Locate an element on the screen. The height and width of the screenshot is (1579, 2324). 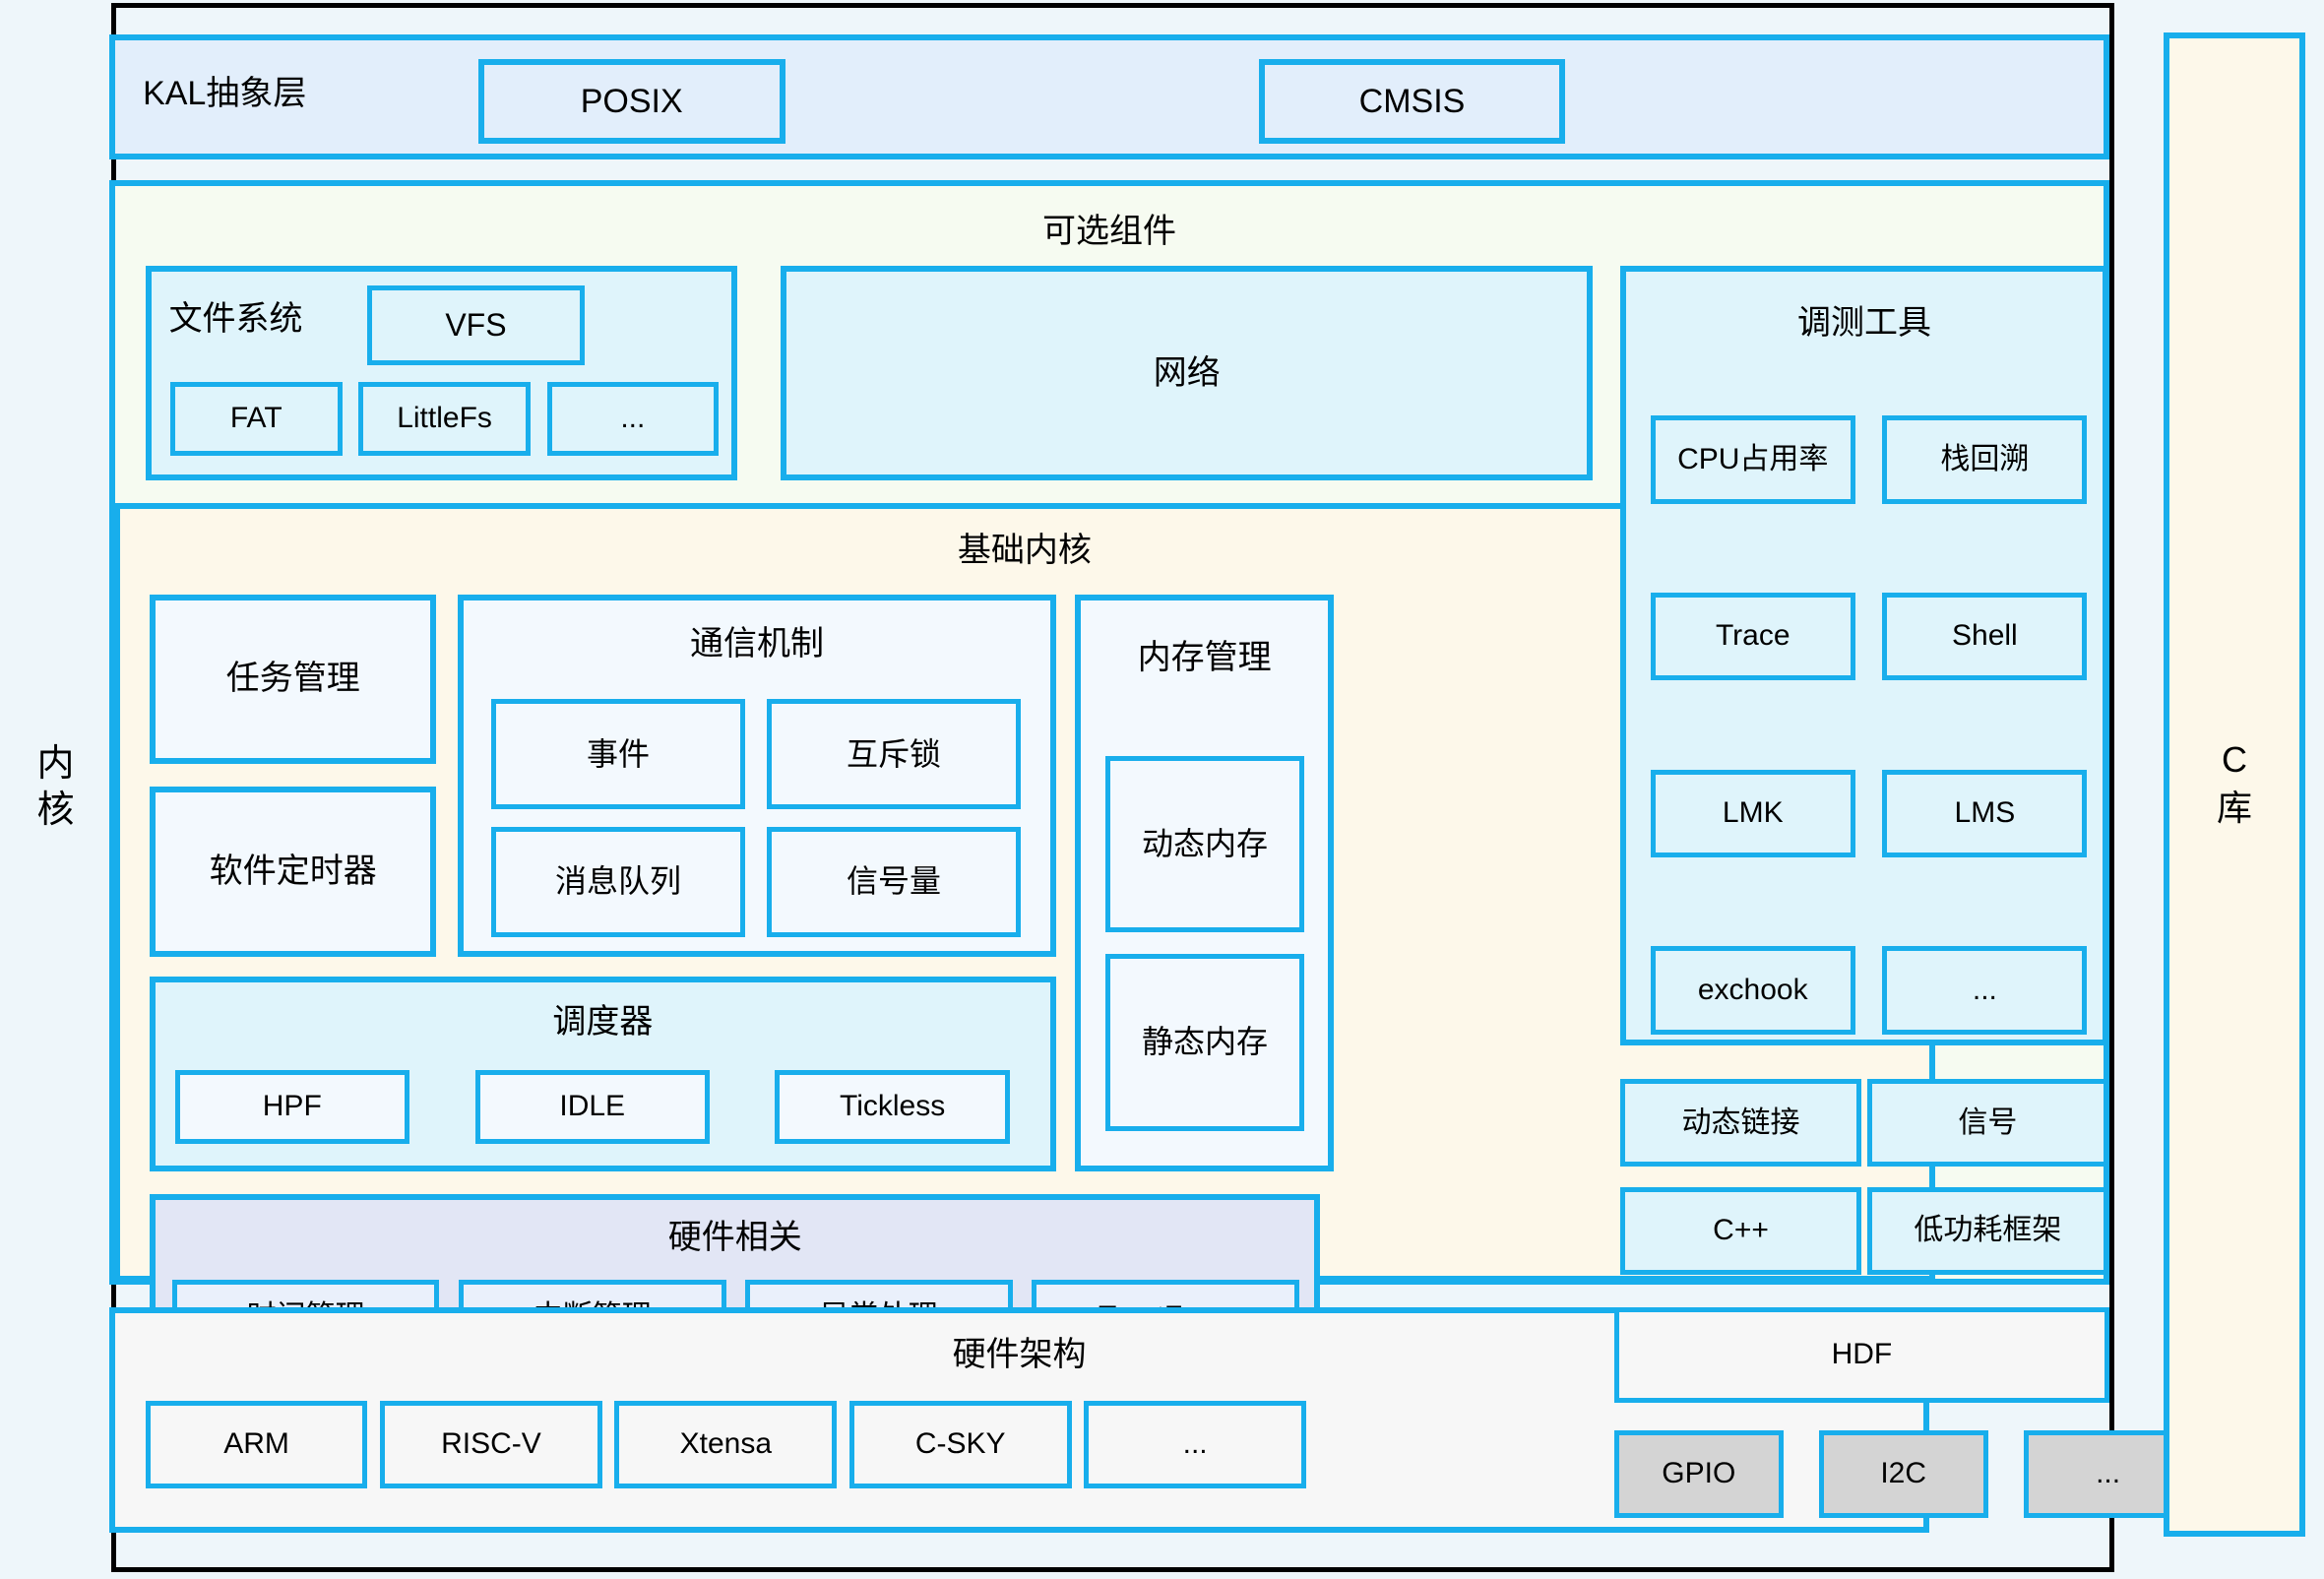
debug-tools-item-lms: LMS is located at coordinates (1985, 813).